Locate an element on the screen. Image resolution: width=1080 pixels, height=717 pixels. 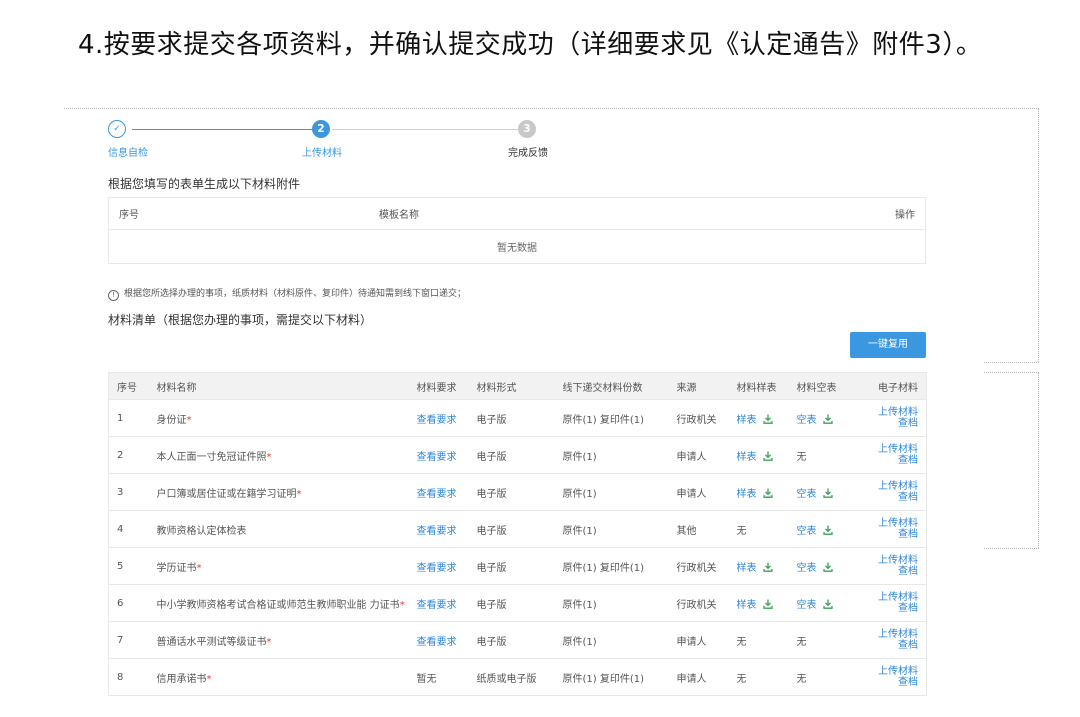
sample-form-none: 无 is located at coordinates (741, 679).